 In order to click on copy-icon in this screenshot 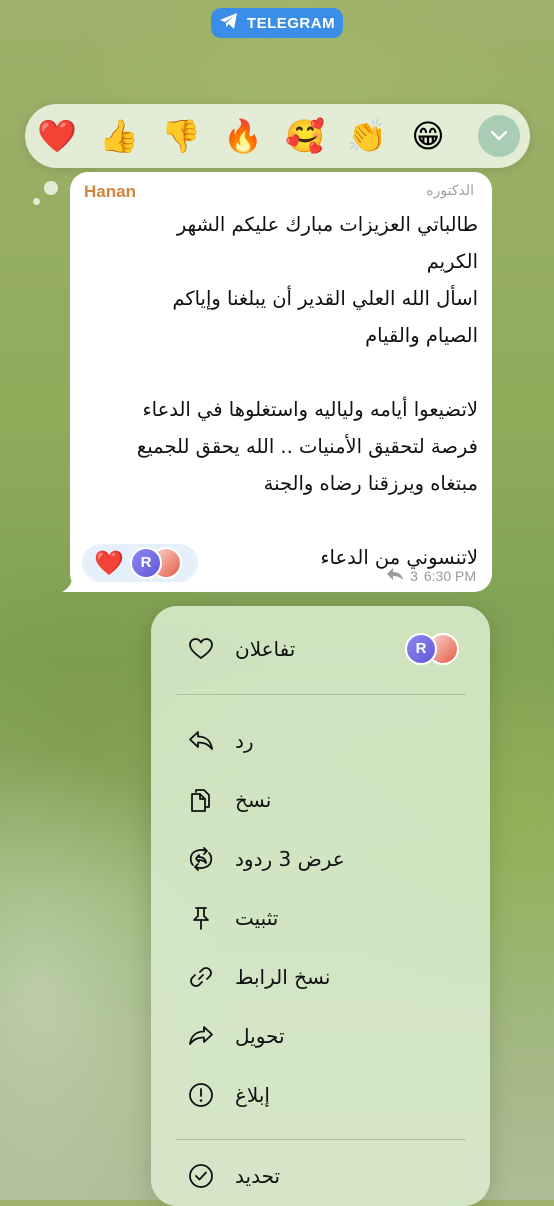, I will do `click(201, 800)`.